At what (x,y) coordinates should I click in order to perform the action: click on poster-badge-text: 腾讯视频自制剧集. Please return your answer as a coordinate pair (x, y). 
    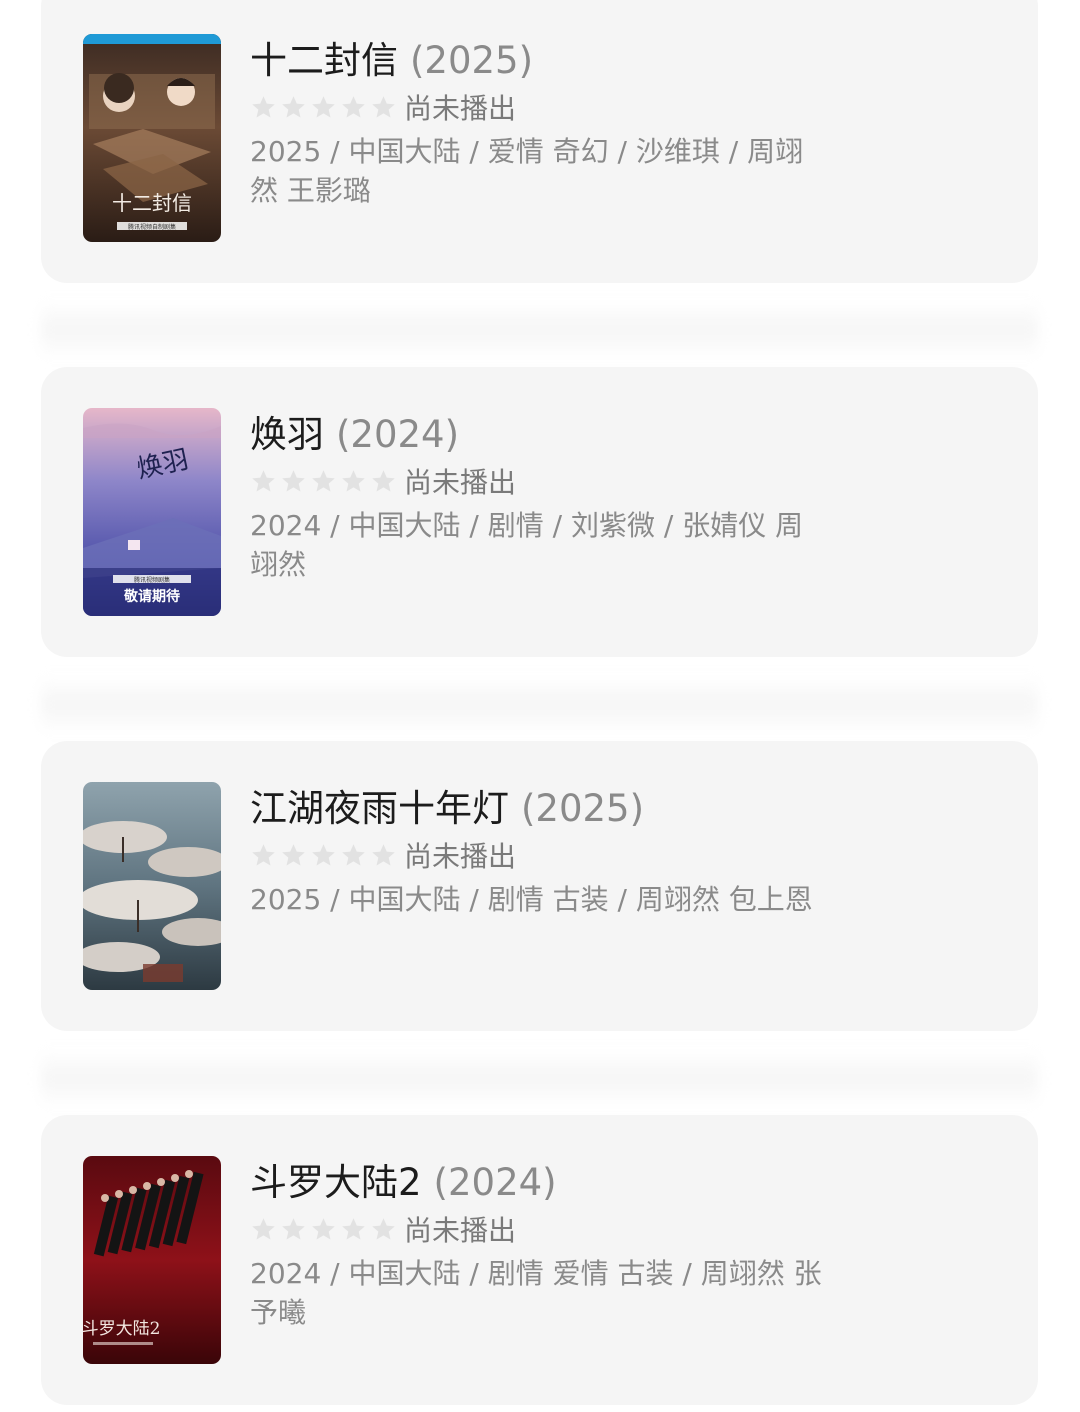
    Looking at the image, I should click on (152, 227).